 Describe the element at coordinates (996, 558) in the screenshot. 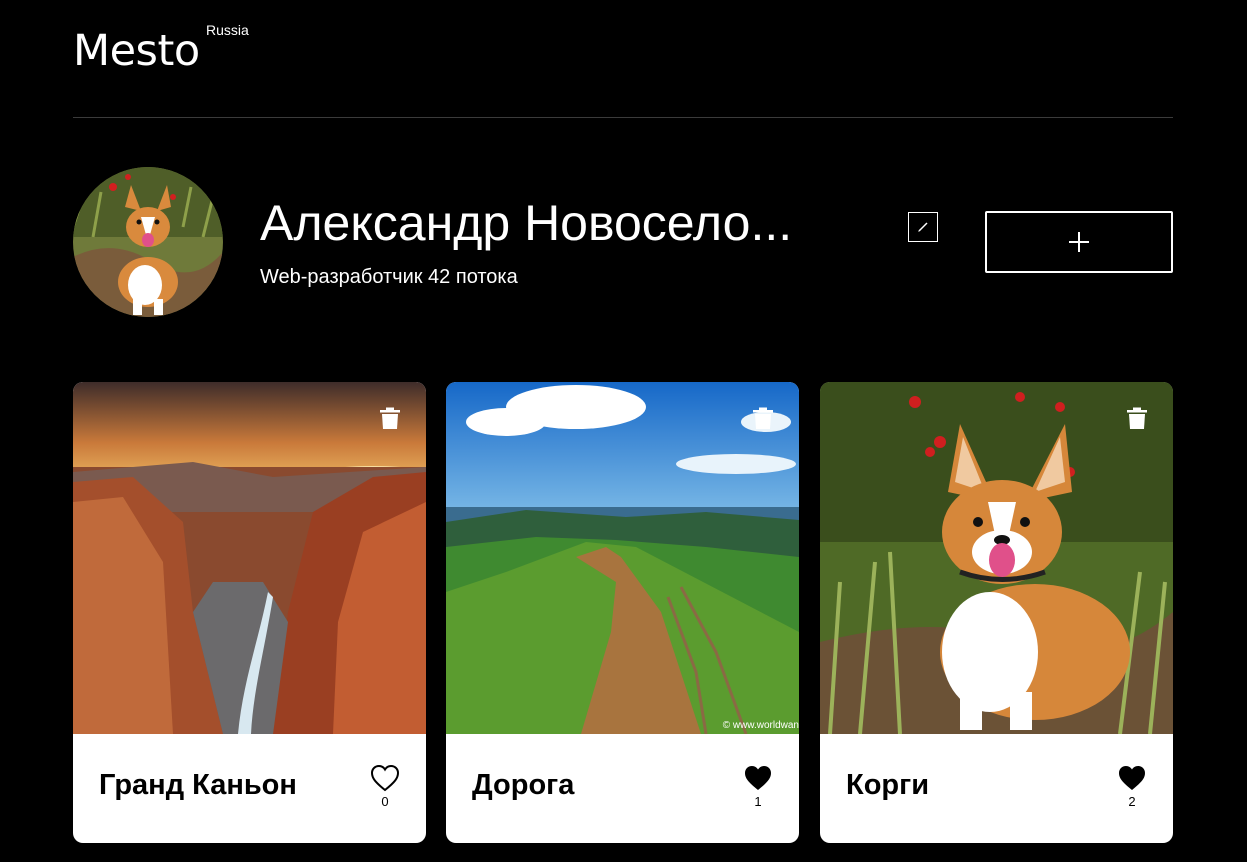

I see `card-image-corgi` at that location.